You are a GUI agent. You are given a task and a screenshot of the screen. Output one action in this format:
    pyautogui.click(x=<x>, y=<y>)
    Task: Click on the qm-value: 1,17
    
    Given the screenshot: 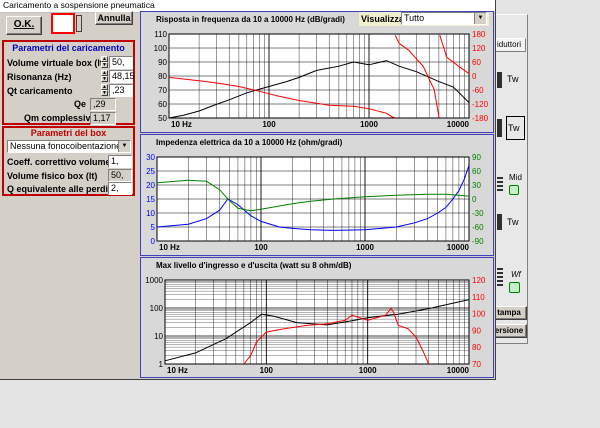 What is the action you would take?
    pyautogui.click(x=103, y=118)
    